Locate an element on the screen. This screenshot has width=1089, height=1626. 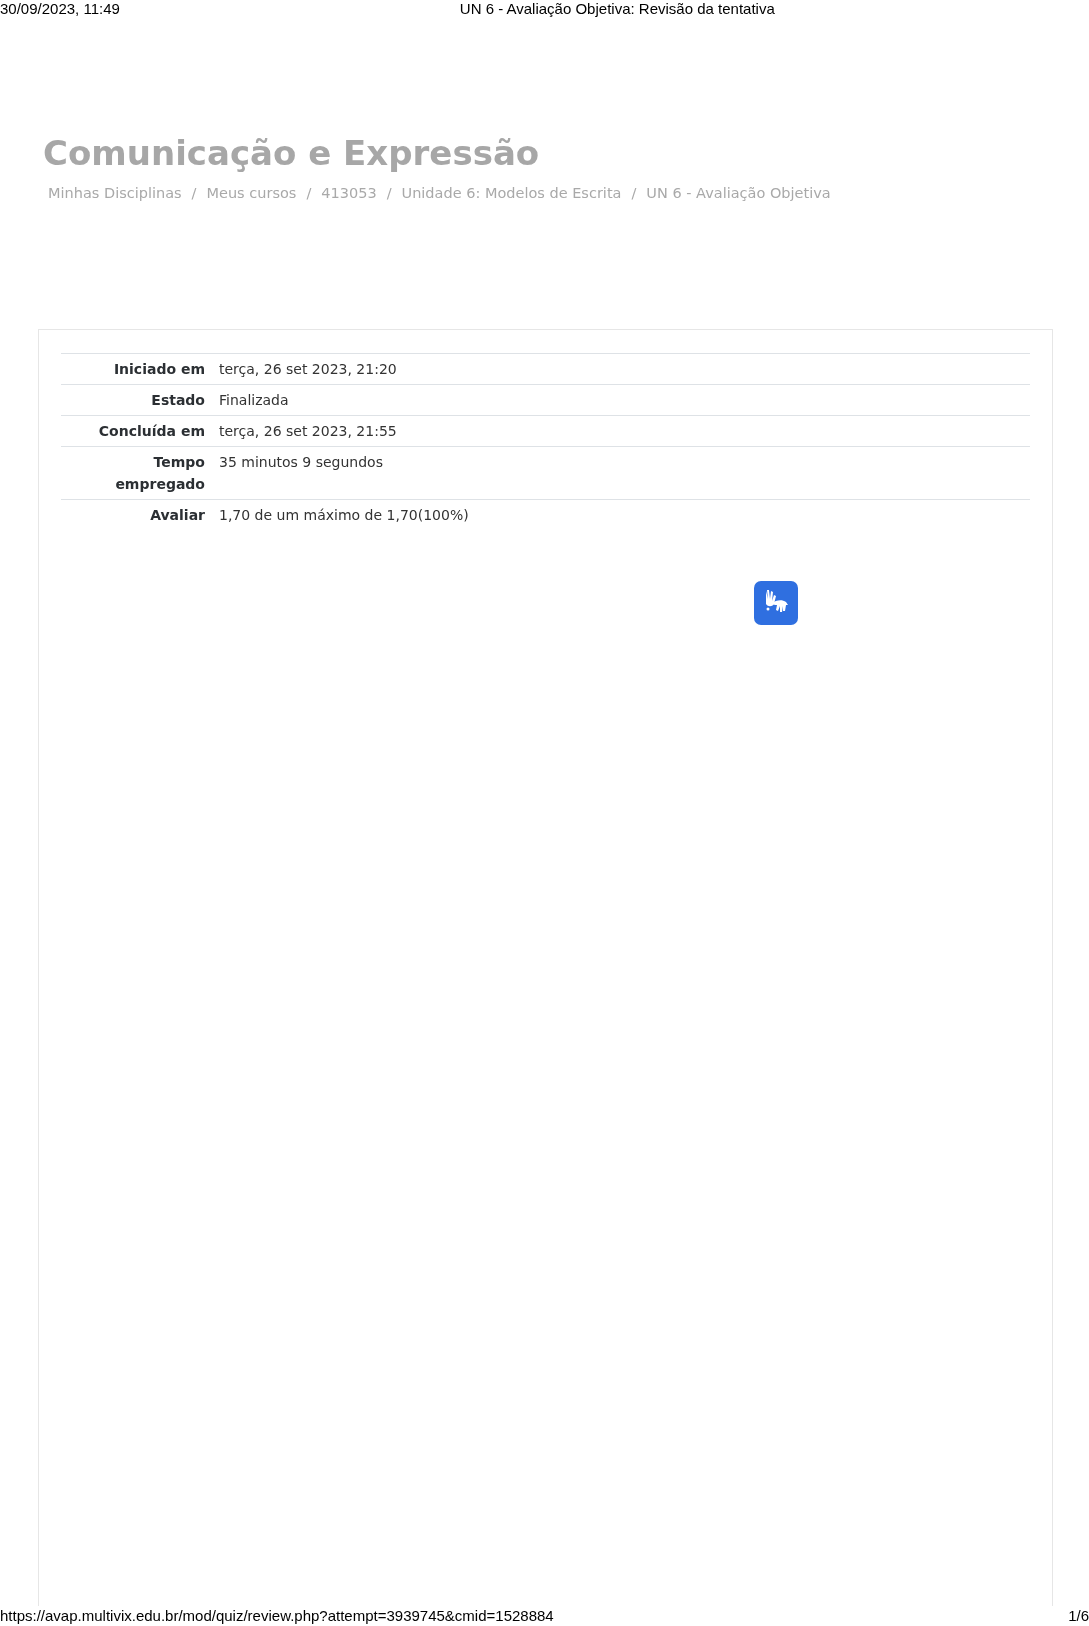
summary-value: 1,70 de um máximo de 1,70(100%) is located at coordinates (617, 514).